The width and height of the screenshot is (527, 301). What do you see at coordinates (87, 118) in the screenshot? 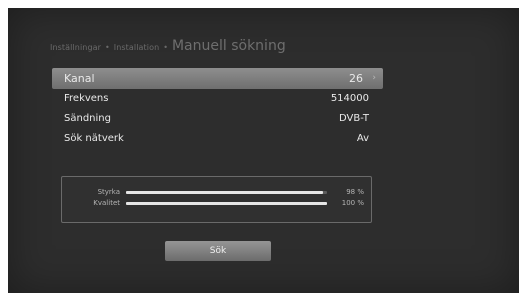
I see `menu-item-label: Sändning` at bounding box center [87, 118].